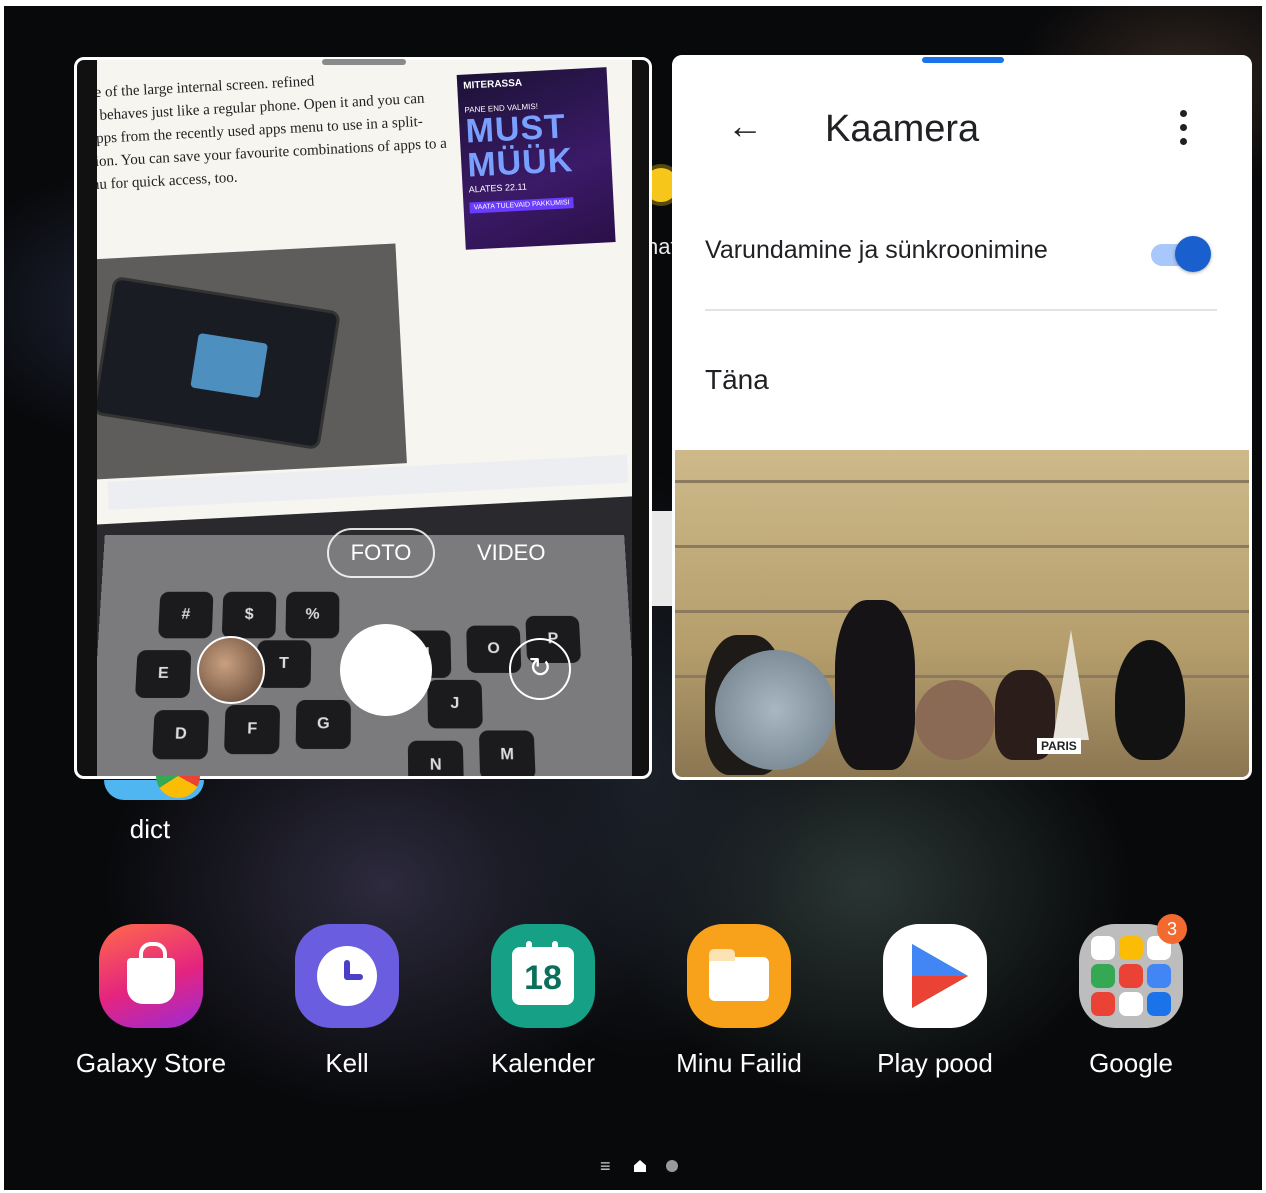 This screenshot has width=1266, height=1193. I want to click on photo-thumbnail: PARIS, so click(962, 613).